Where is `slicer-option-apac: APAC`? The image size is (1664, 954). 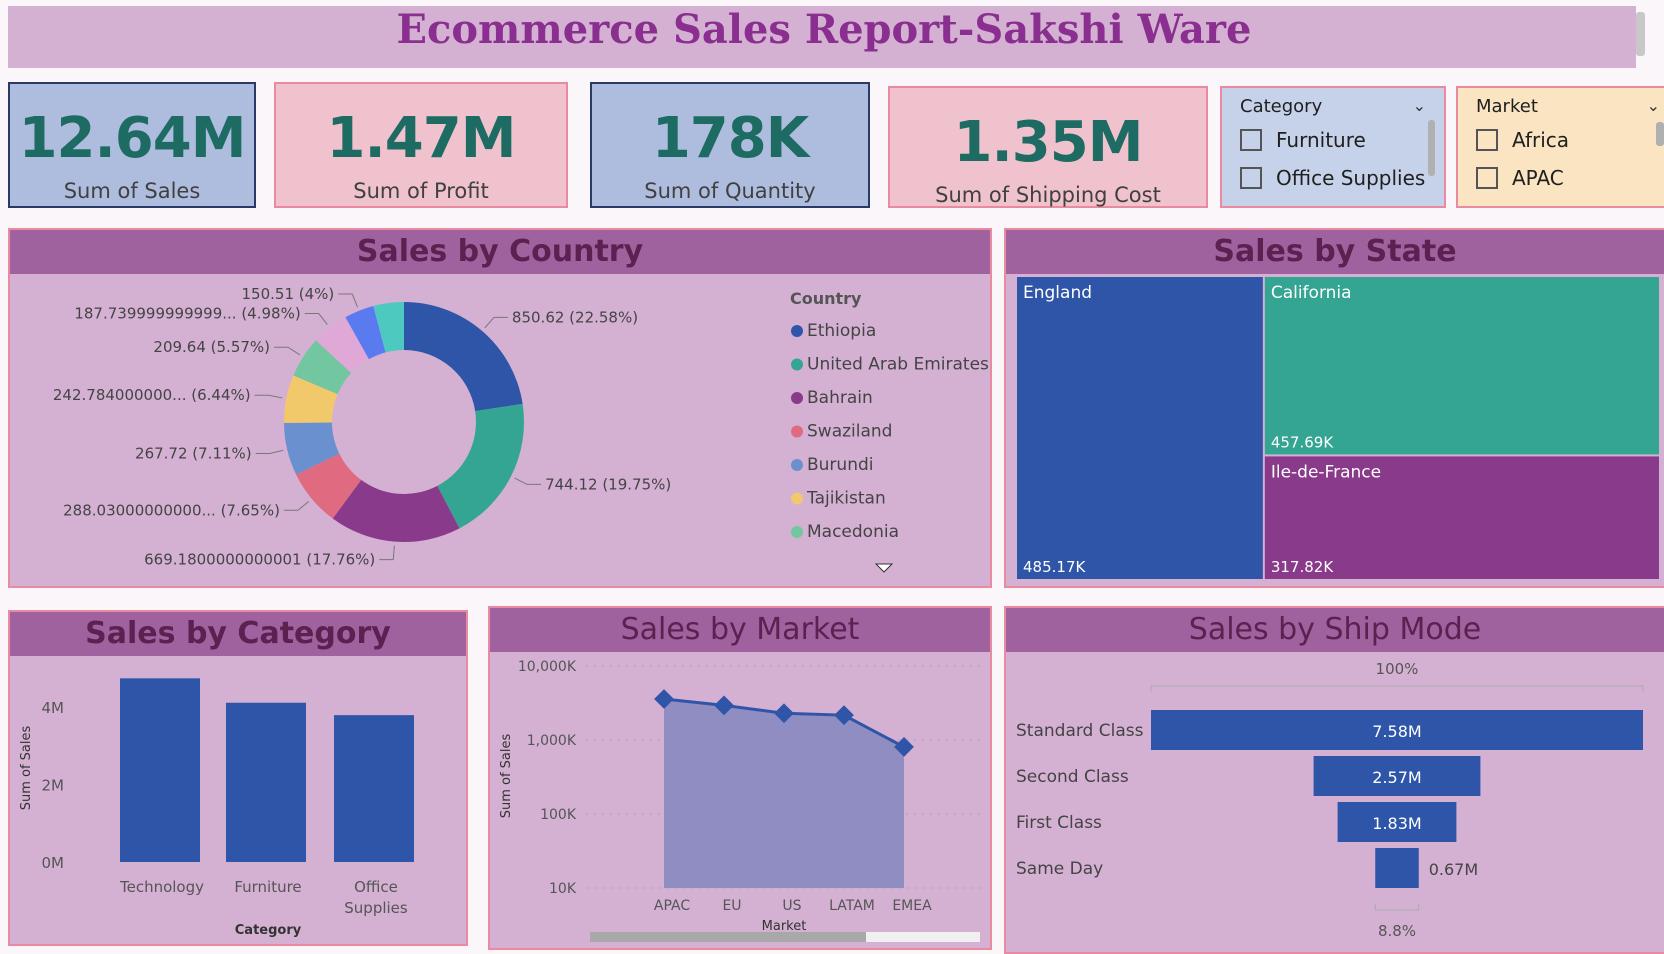
slicer-option-apac: APAC is located at coordinates (1520, 178).